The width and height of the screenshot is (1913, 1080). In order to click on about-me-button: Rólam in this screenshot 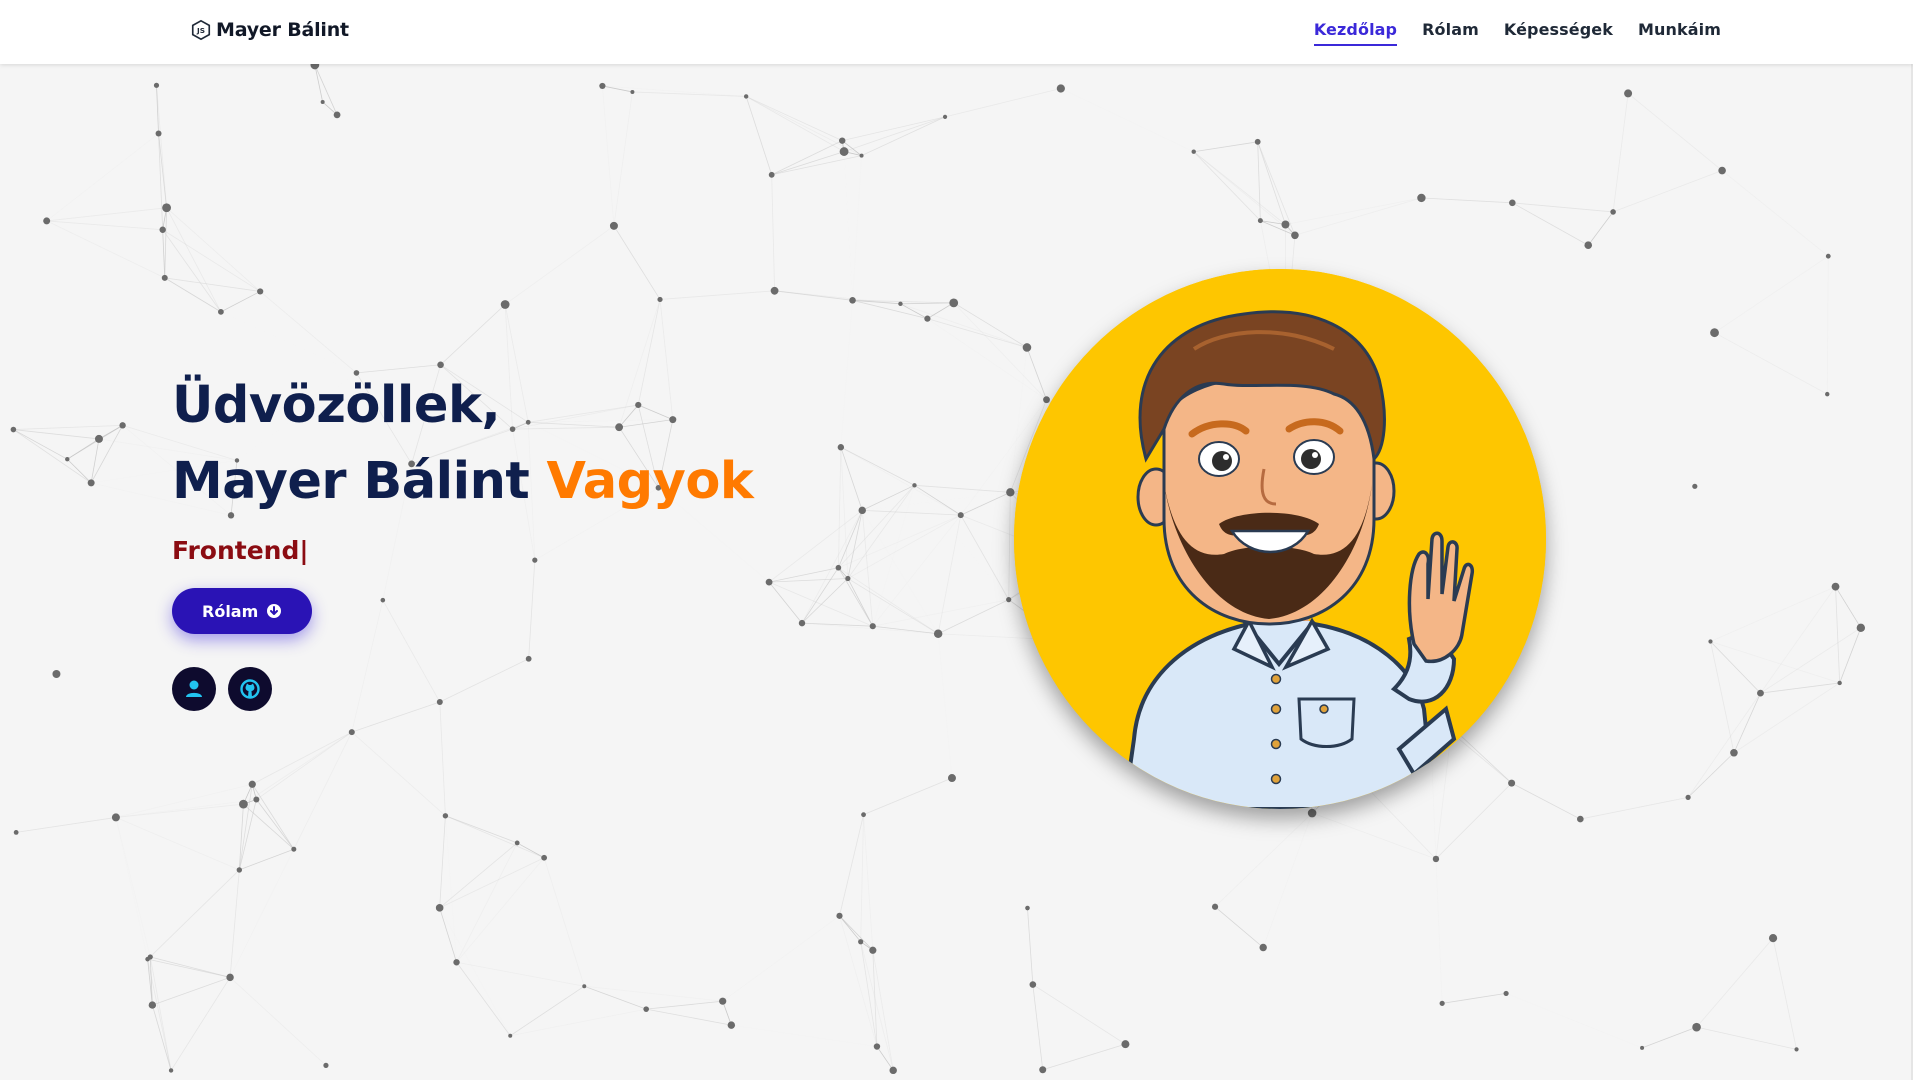, I will do `click(242, 611)`.